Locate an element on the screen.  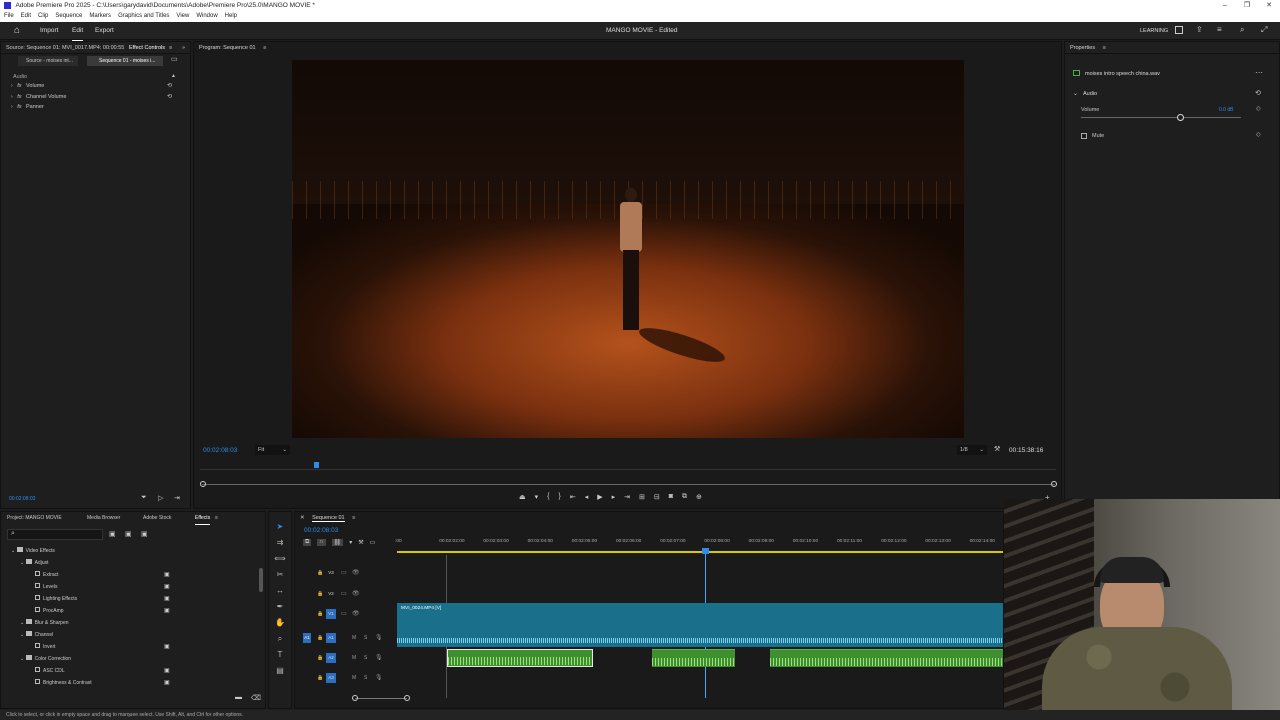
track-header-v1: 🔒 V1 ▭ 👁 is located at coordinates (345, 619).